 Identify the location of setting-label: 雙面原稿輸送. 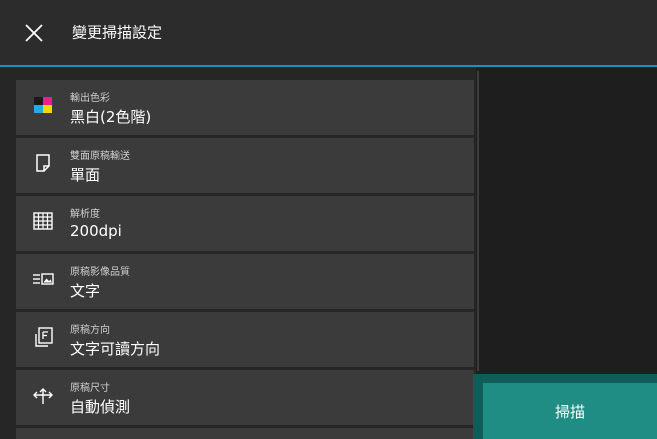
(100, 156).